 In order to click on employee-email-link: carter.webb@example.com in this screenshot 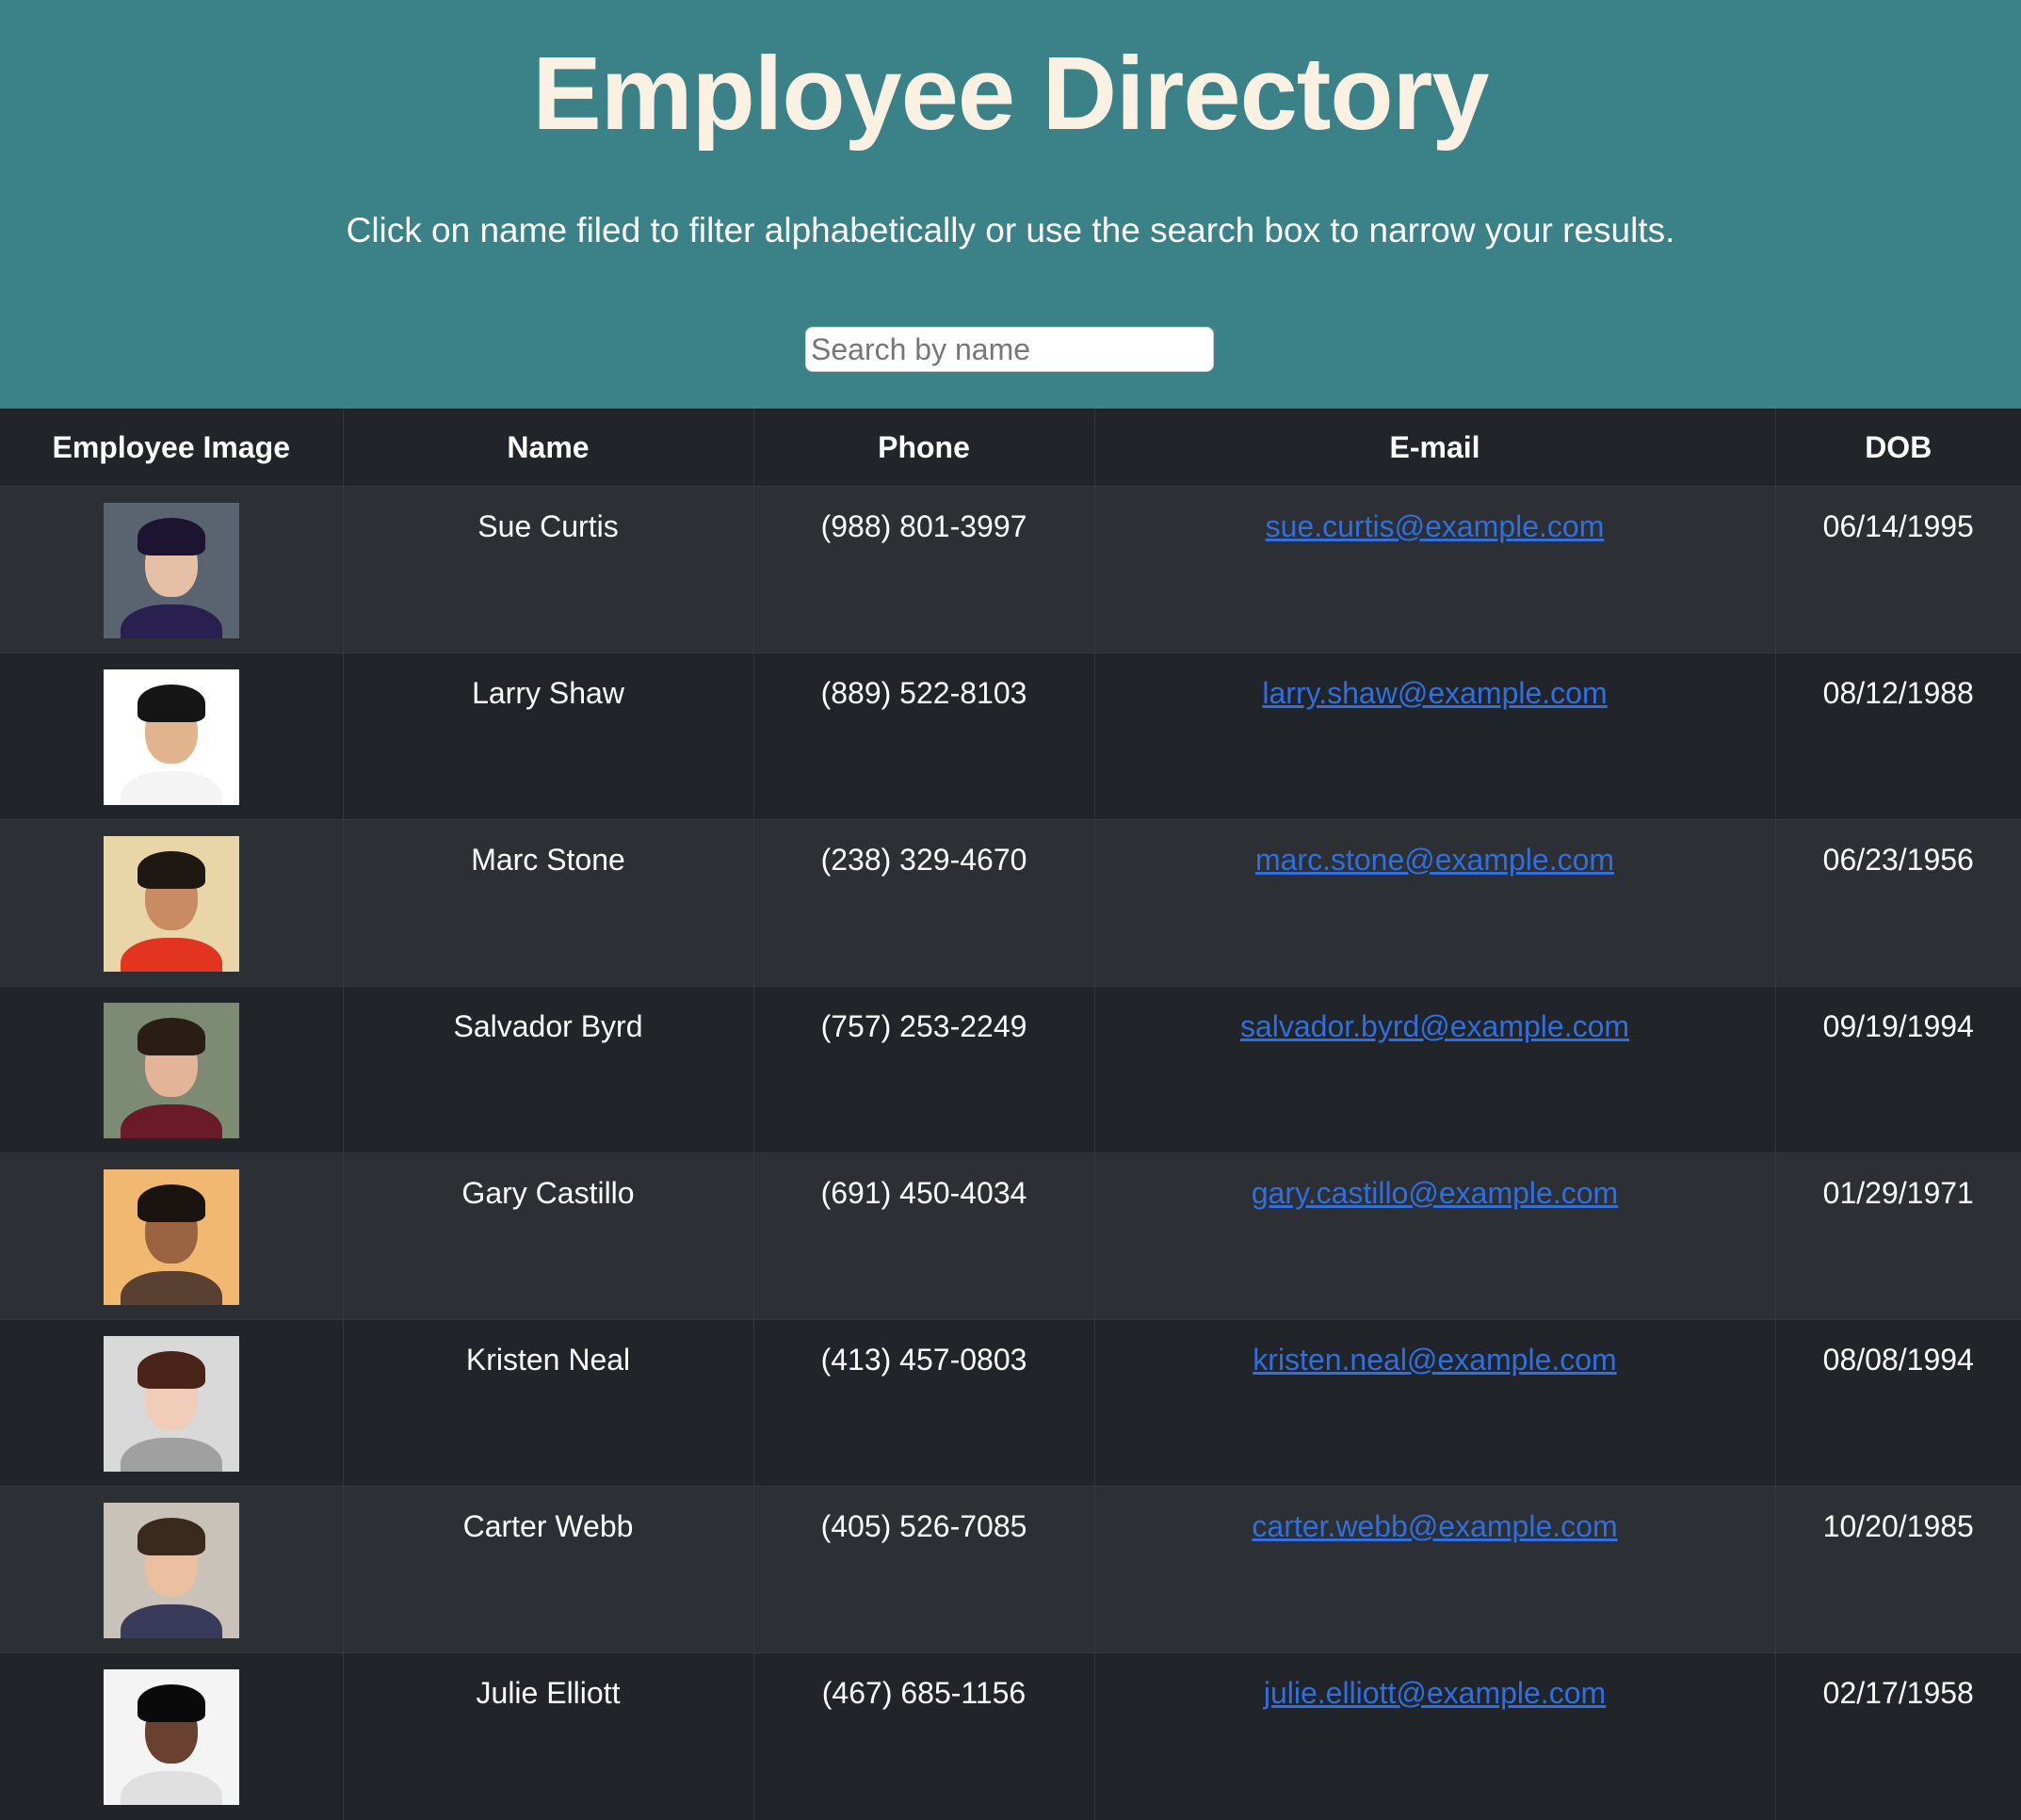, I will do `click(1434, 1526)`.